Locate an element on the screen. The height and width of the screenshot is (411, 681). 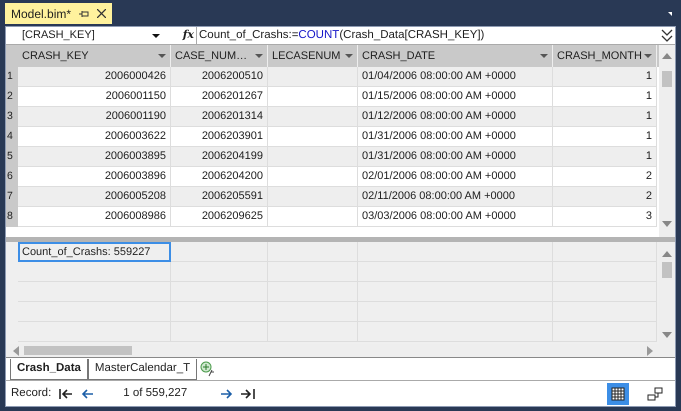
table-cell: 02/11/2006 08:00:00 AM +0000 is located at coordinates (455, 197).